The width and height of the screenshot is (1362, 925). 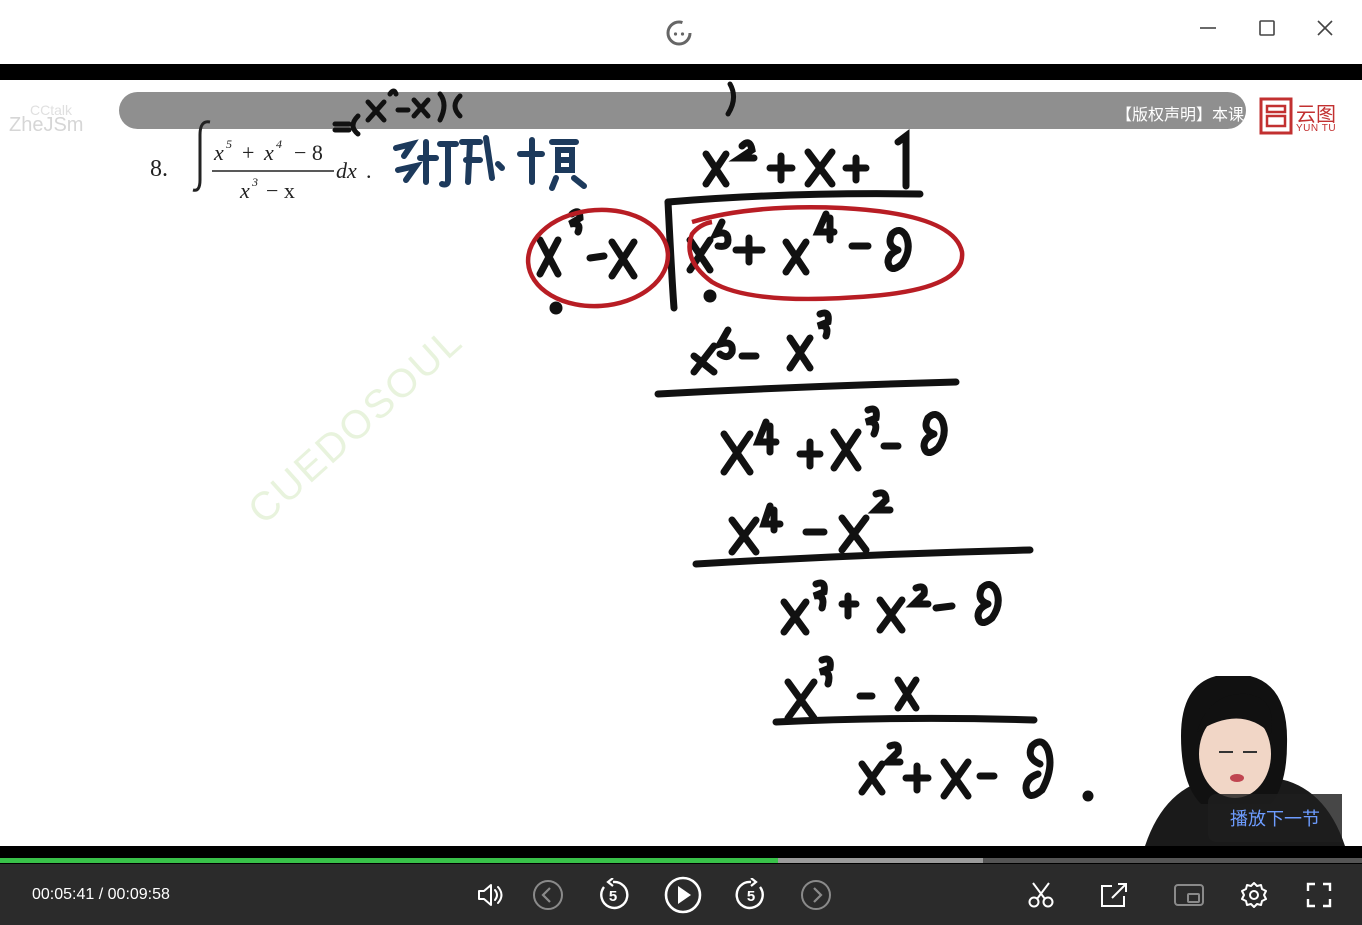 What do you see at coordinates (1275, 818) in the screenshot?
I see `play-next-lesson-button: 播放下一节` at bounding box center [1275, 818].